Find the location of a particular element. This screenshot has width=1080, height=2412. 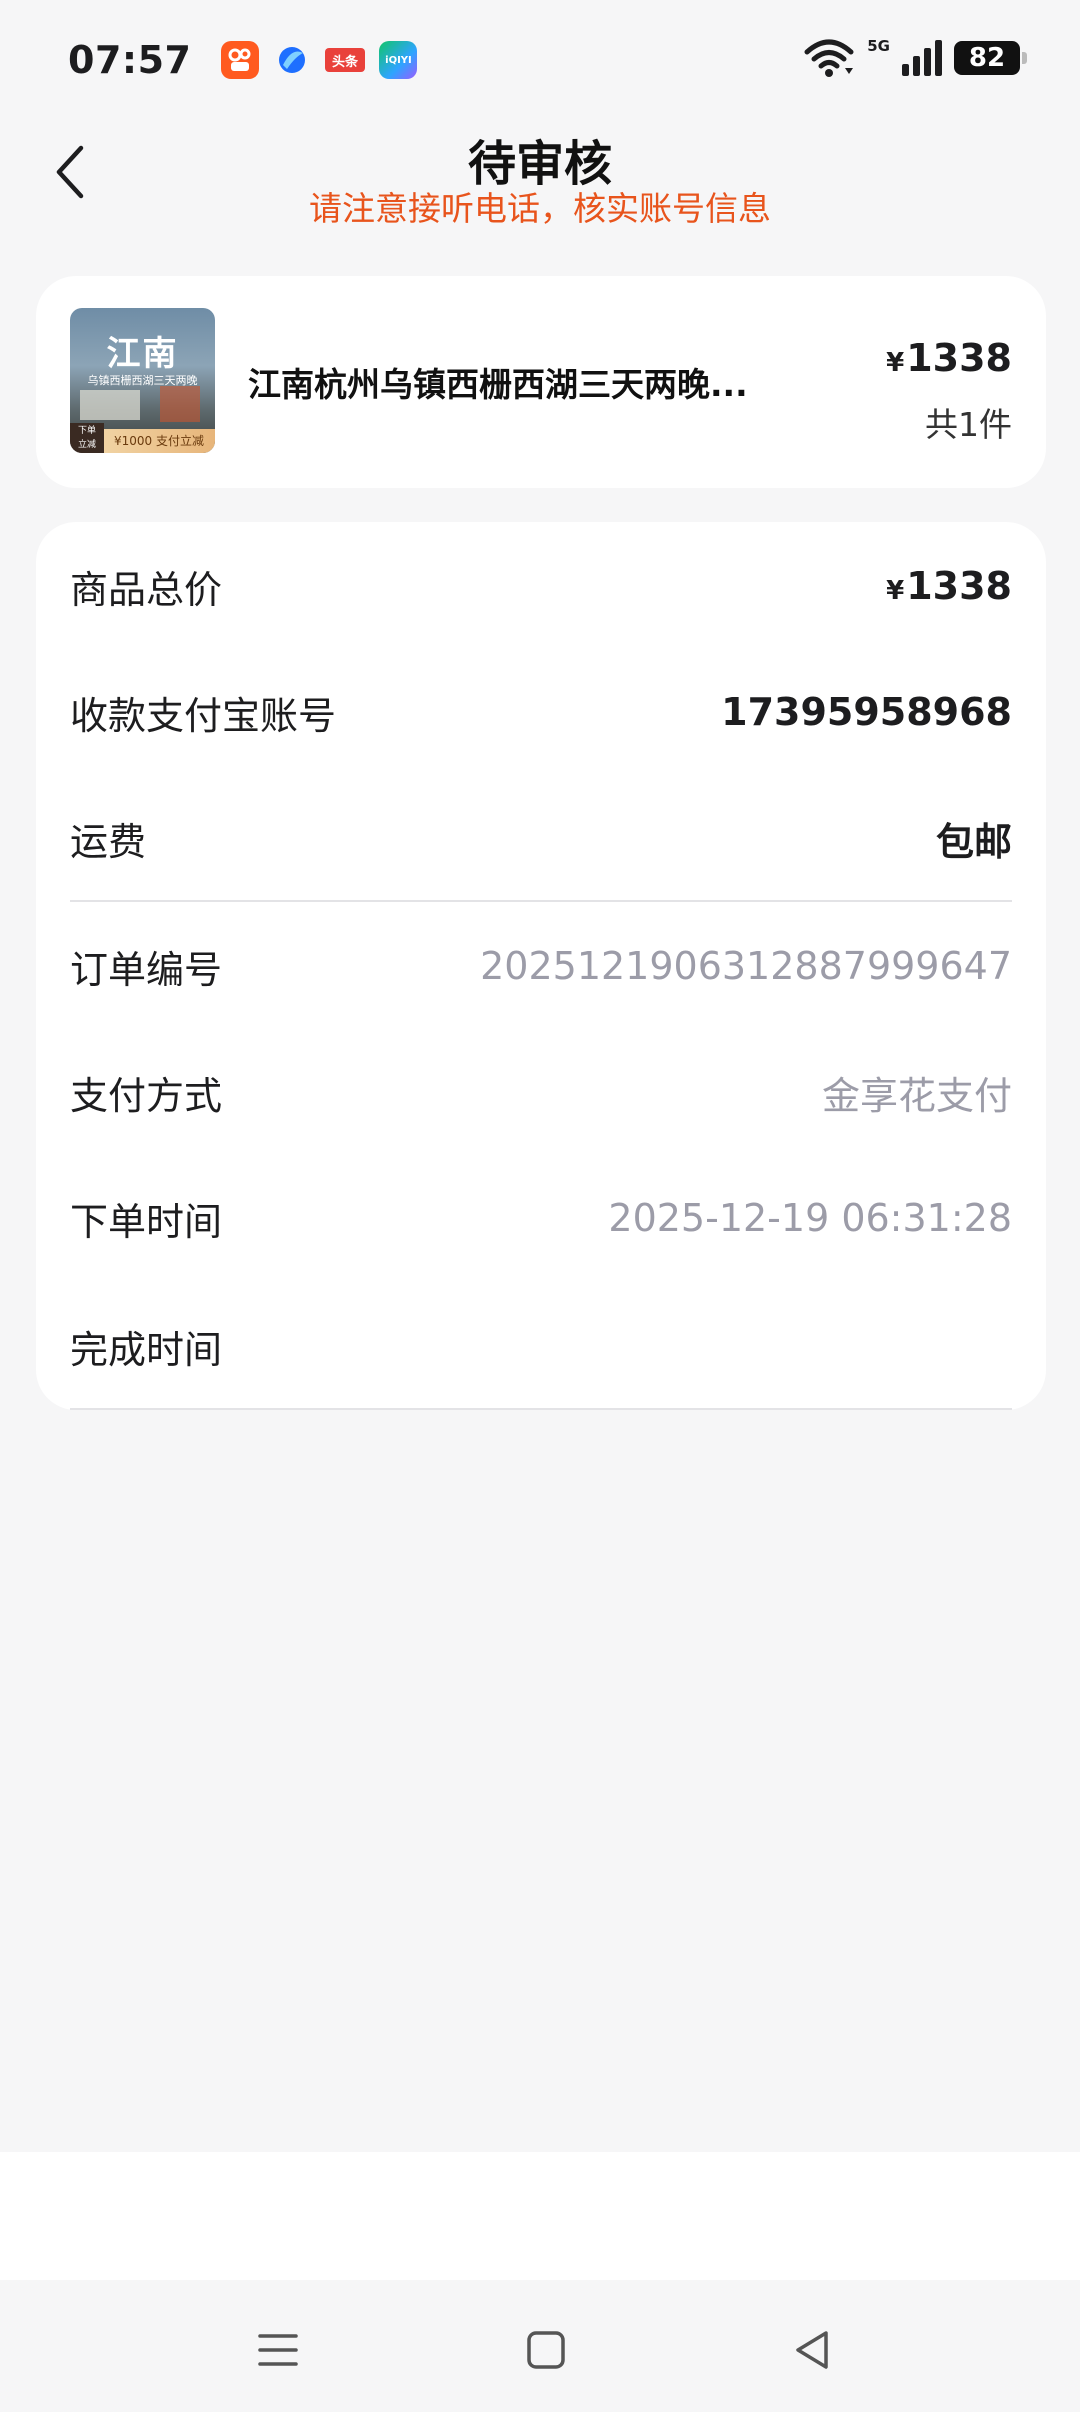

menu-icon is located at coordinates (278, 2350).